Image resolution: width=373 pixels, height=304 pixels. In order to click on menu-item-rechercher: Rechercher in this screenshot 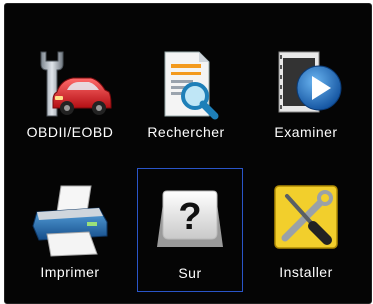, I will do `click(186, 86)`.